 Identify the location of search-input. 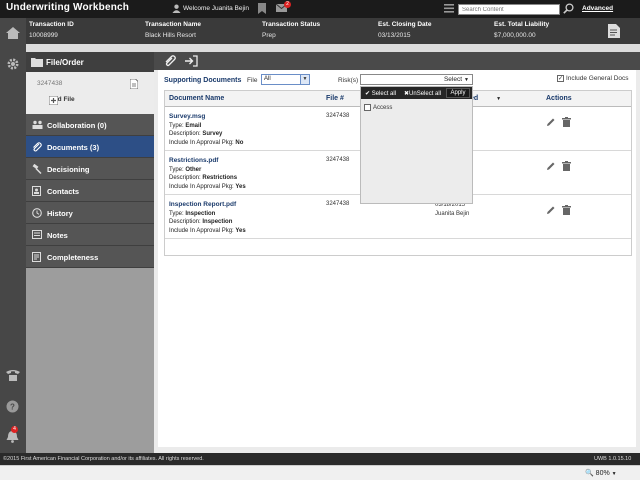
(509, 9).